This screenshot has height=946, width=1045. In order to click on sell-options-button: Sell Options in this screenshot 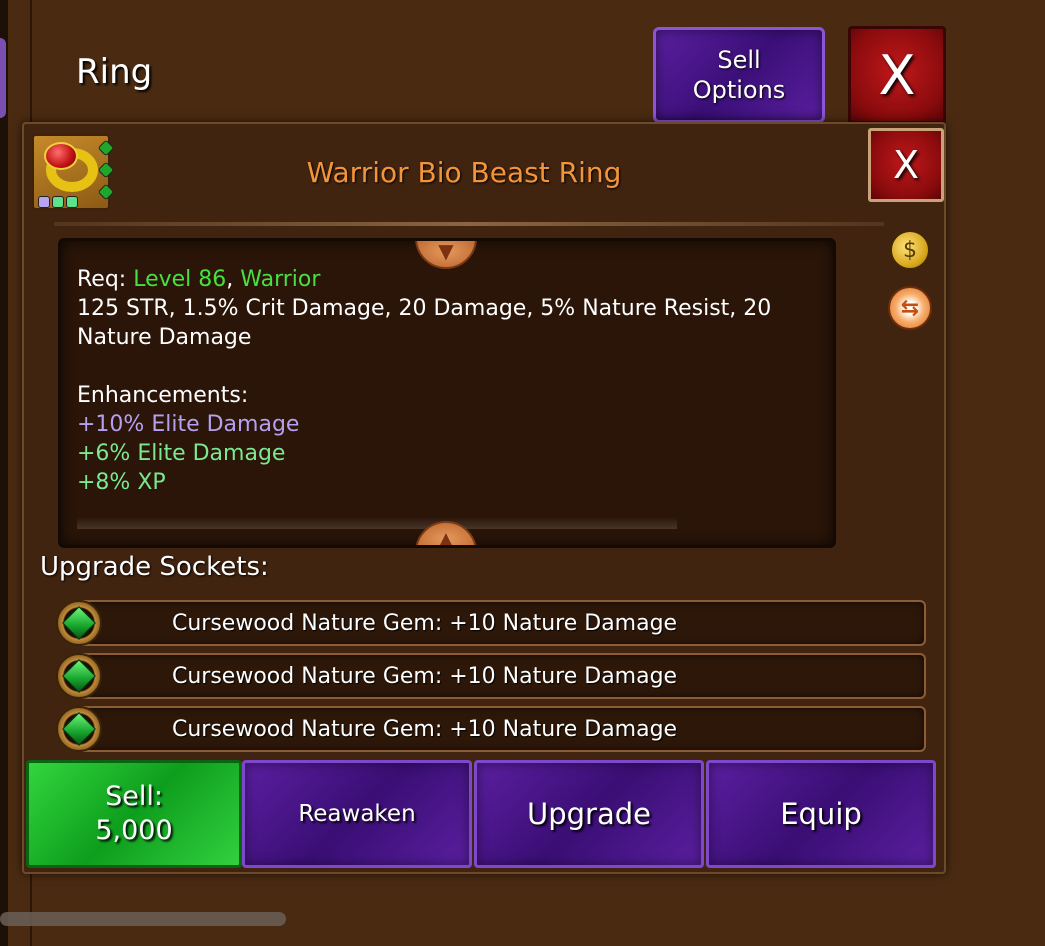, I will do `click(739, 75)`.